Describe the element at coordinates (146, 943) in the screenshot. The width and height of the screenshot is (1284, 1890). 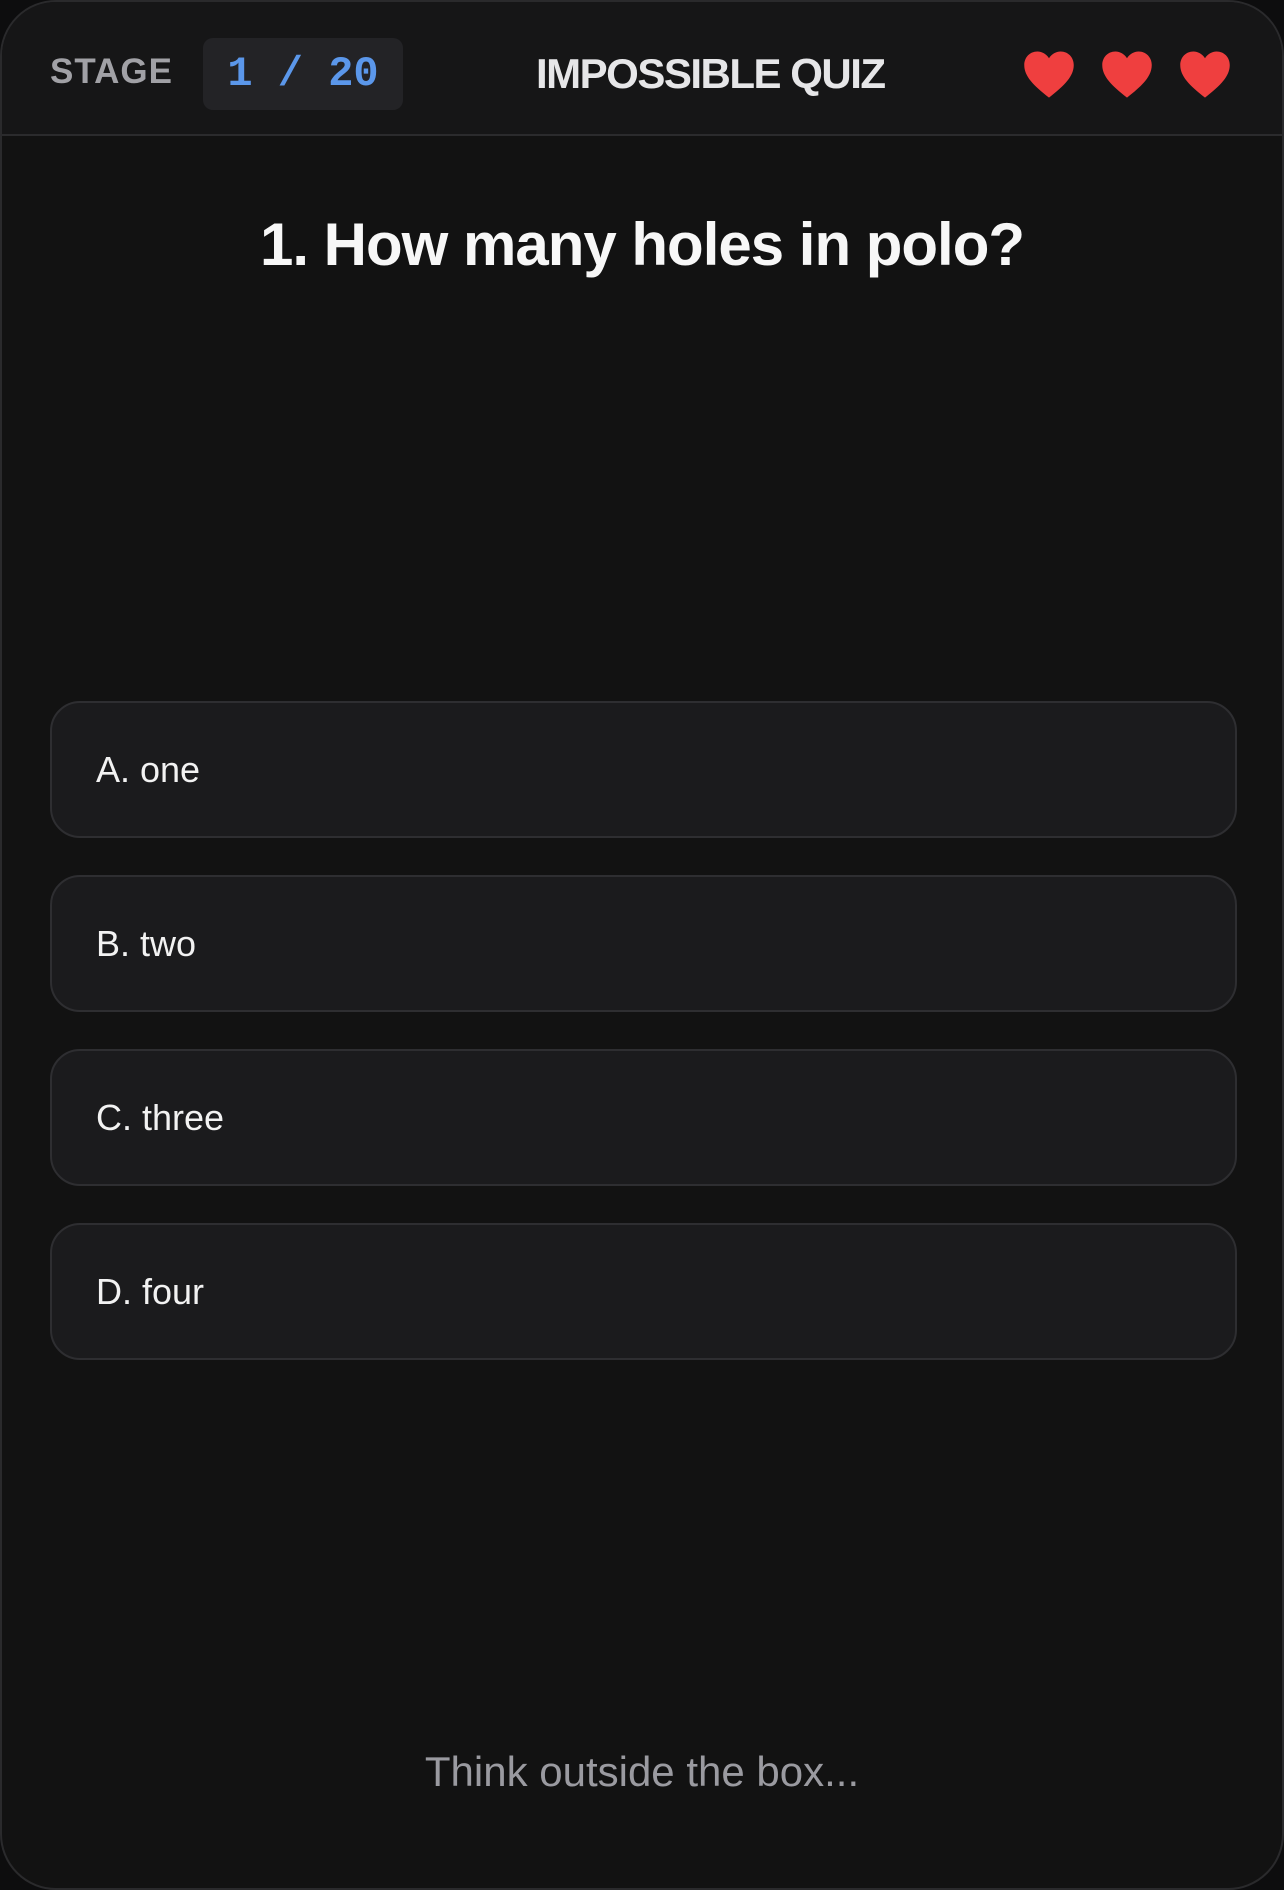
I see `answer-label: B. two` at that location.